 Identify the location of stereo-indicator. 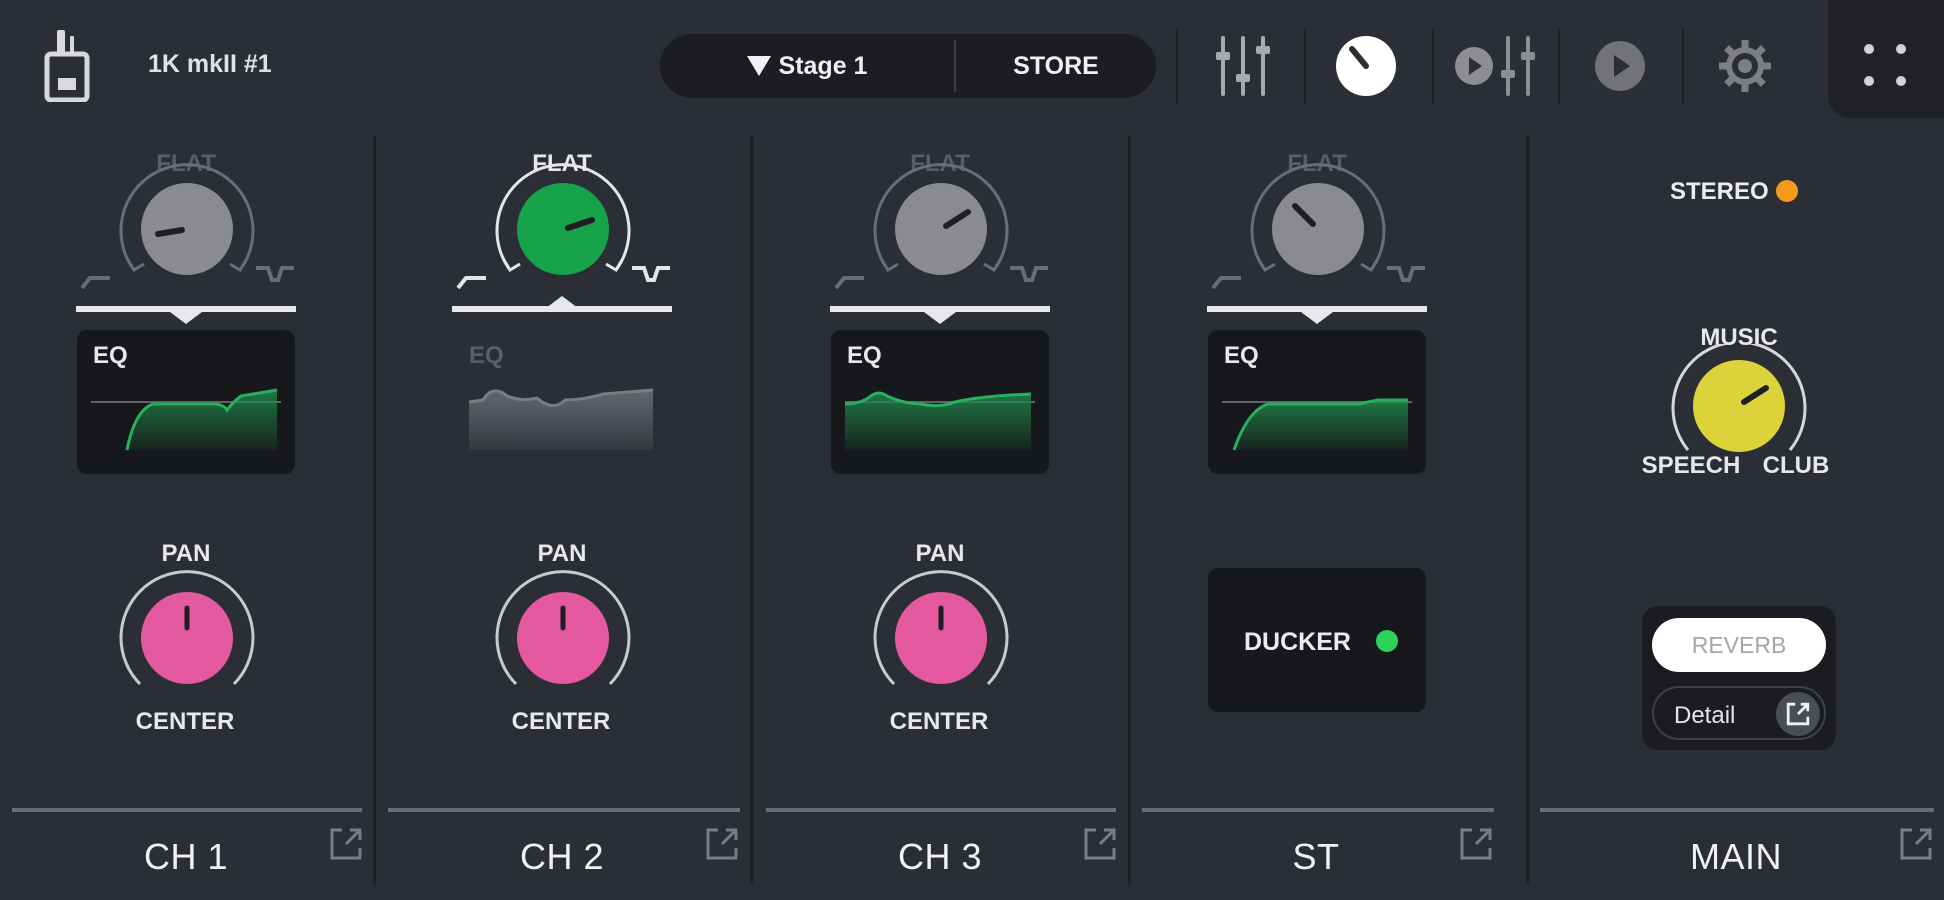
(1787, 191).